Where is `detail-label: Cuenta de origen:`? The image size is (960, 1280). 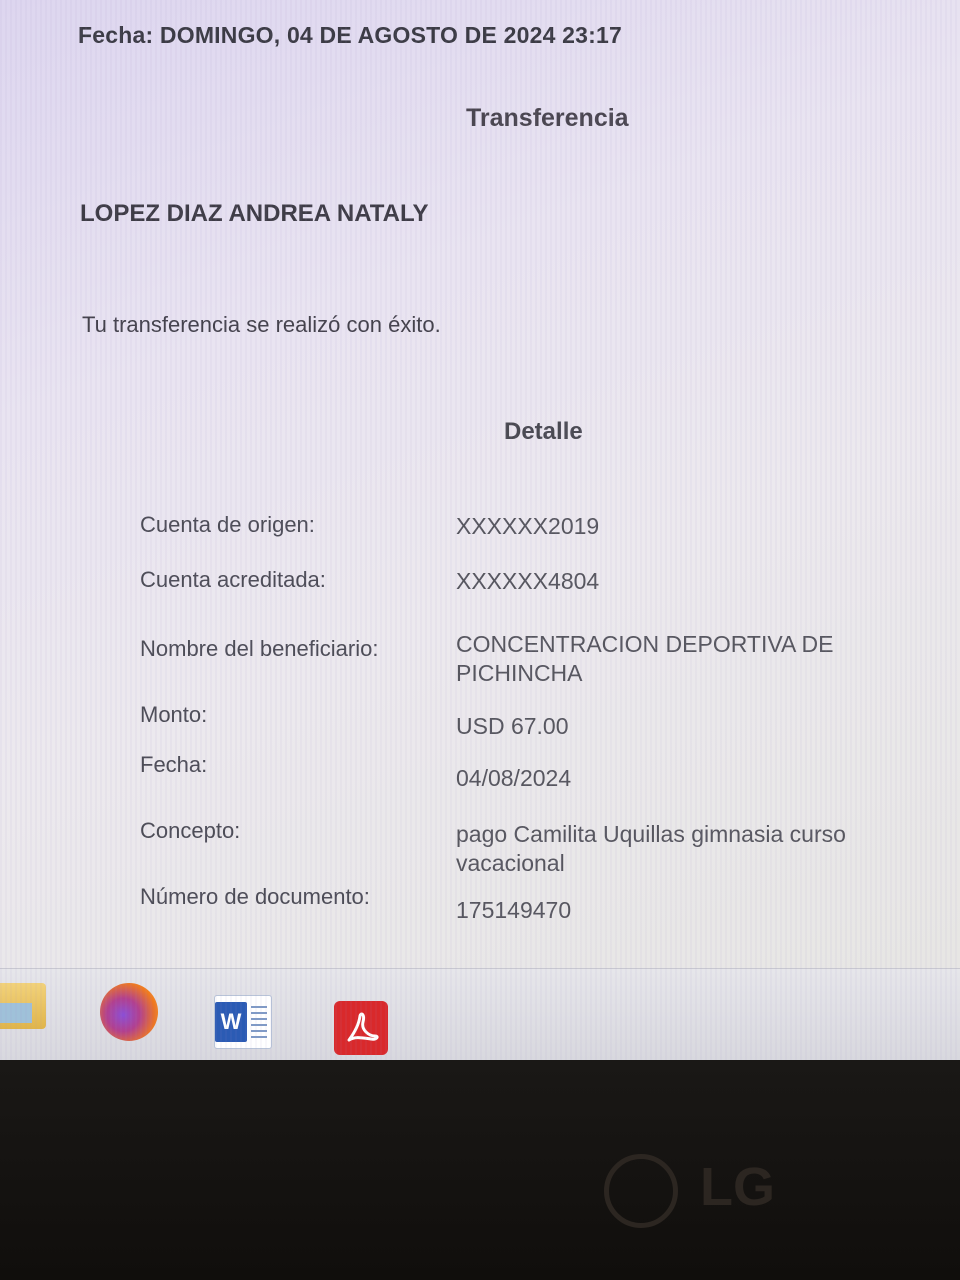 detail-label: Cuenta de origen: is located at coordinates (227, 524).